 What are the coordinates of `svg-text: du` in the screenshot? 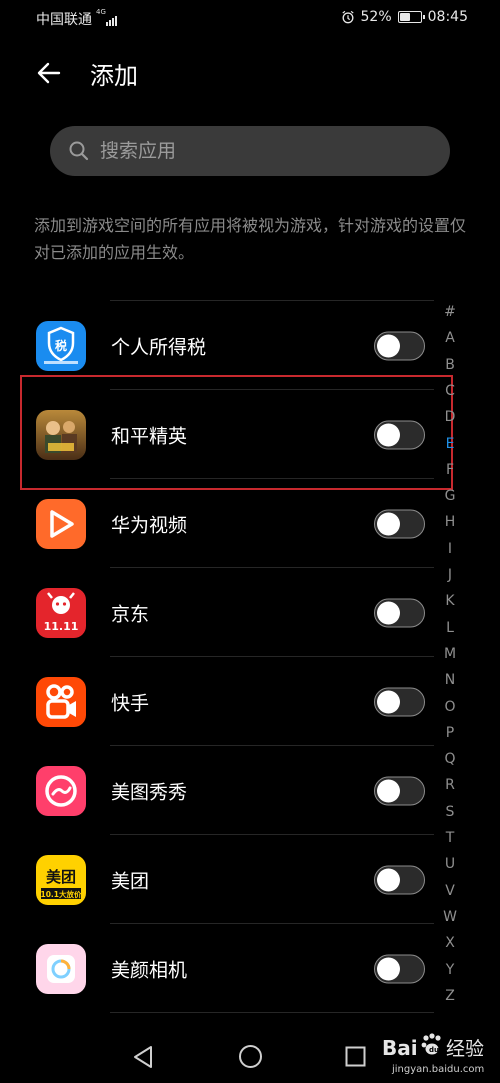 It's located at (434, 1050).